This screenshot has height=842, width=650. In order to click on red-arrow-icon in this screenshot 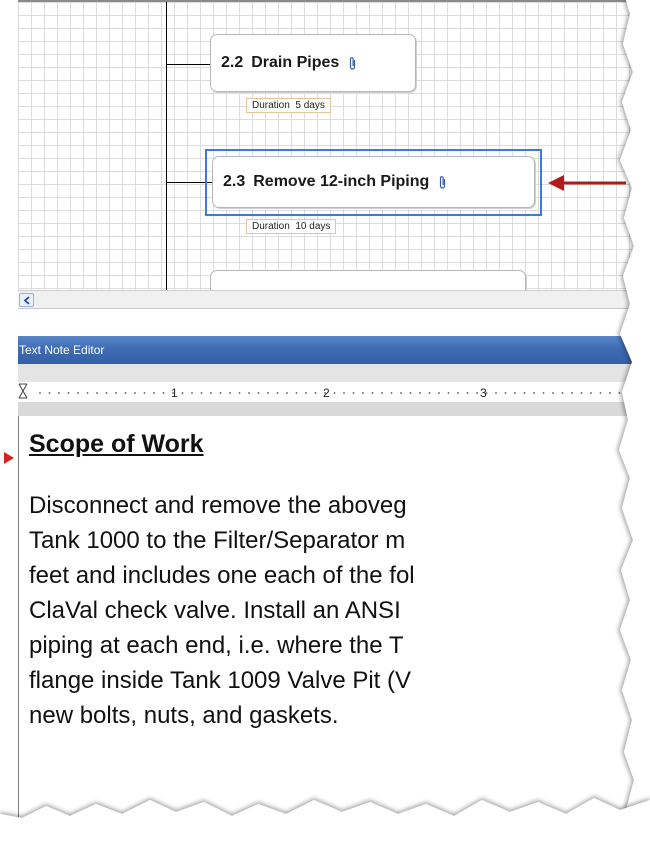, I will do `click(9, 458)`.